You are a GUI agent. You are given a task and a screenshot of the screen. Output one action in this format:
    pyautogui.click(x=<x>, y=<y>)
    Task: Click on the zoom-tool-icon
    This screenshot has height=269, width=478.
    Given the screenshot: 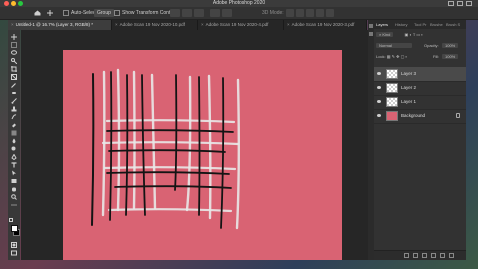 What is the action you would take?
    pyautogui.click(x=14, y=197)
    